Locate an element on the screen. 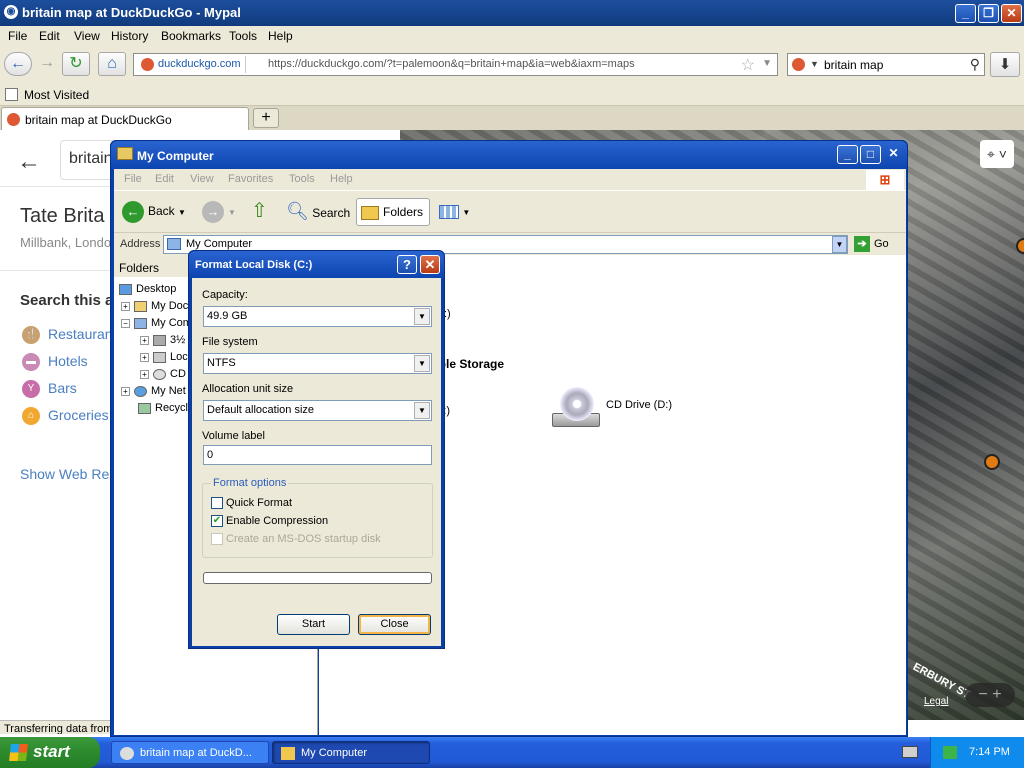 This screenshot has height=768, width=1024. dialog-close-button: ✕ is located at coordinates (430, 264).